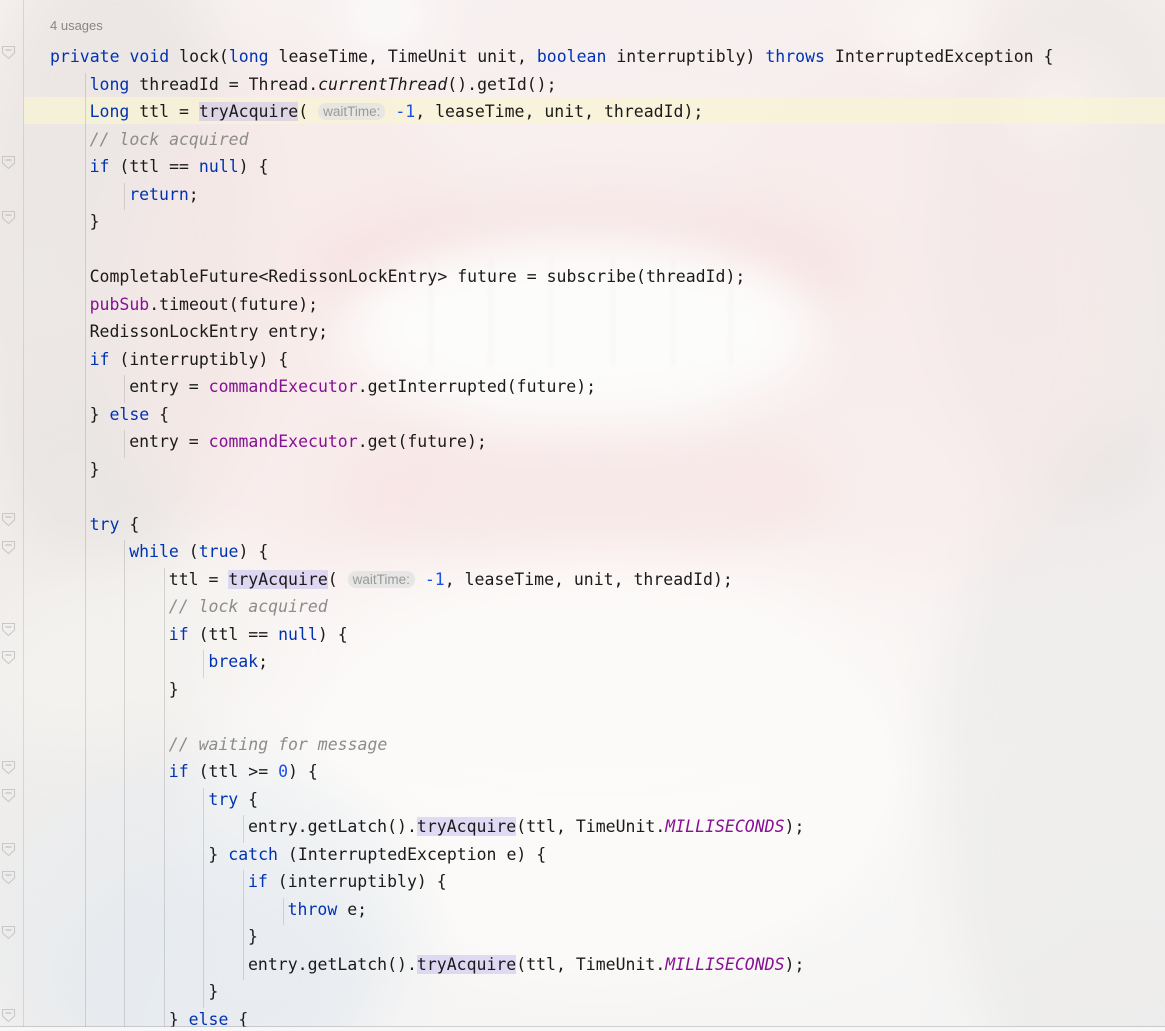  I want to click on code-keyword: Long, so click(109, 111).